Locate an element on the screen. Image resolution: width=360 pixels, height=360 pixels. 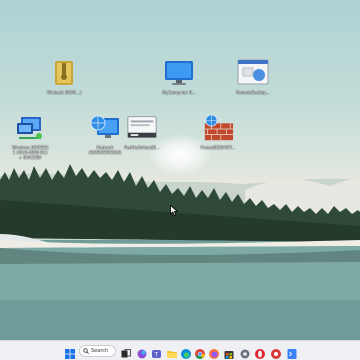
opera-icon is located at coordinates (260, 352).